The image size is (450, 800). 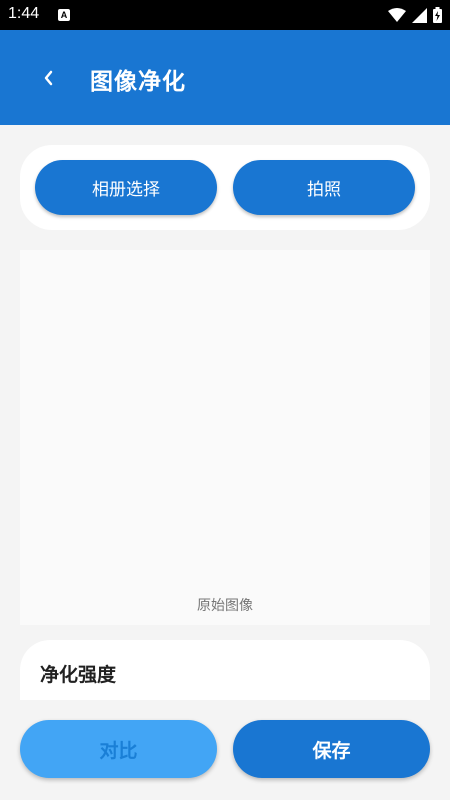 I want to click on app-notification-icon: A, so click(x=64, y=15).